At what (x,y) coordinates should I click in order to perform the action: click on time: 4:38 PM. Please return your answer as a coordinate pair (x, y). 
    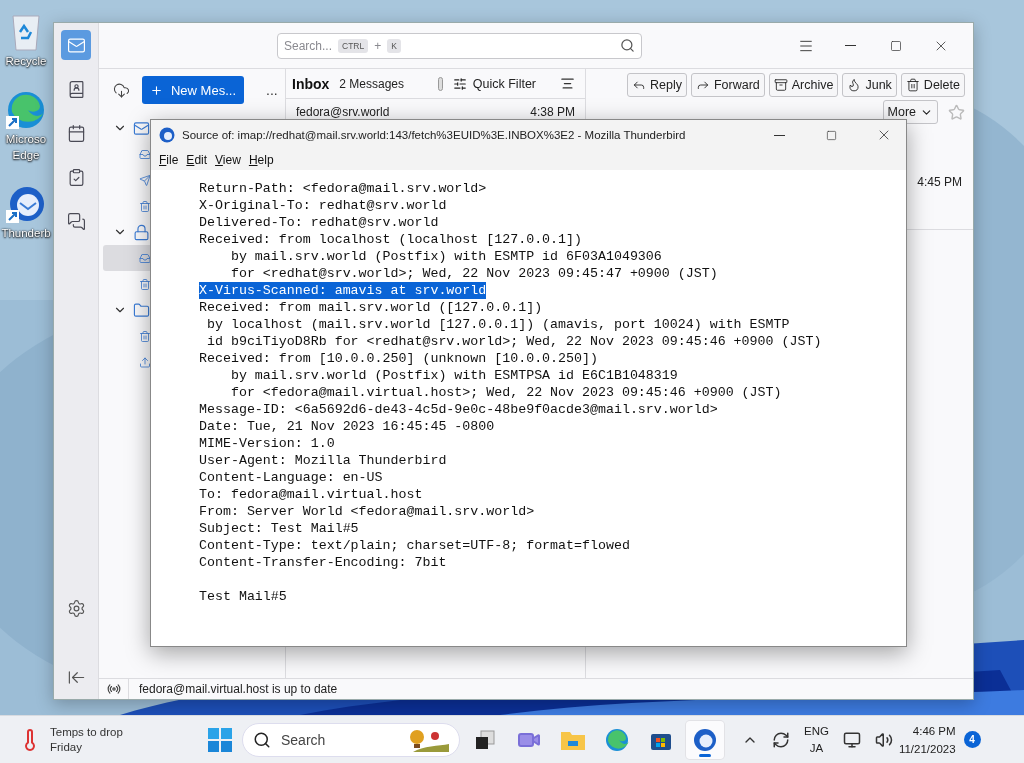
    Looking at the image, I should click on (552, 111).